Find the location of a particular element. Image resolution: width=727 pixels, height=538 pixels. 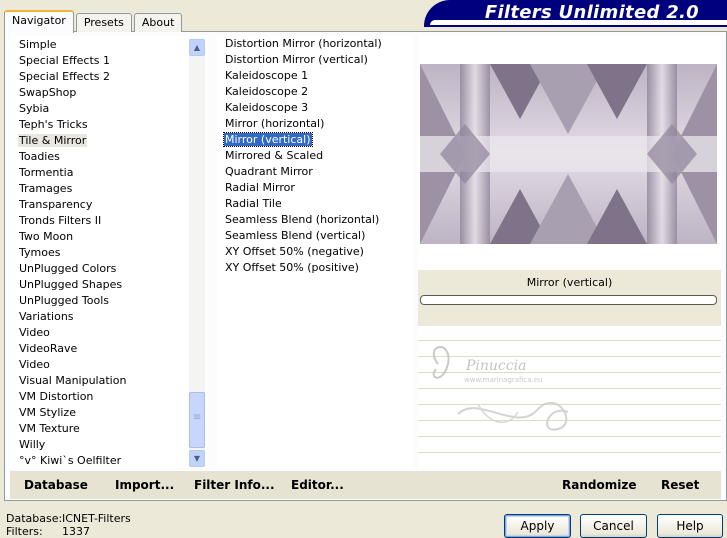

filter-item: XY Offset 50% (positive) is located at coordinates (315, 268).